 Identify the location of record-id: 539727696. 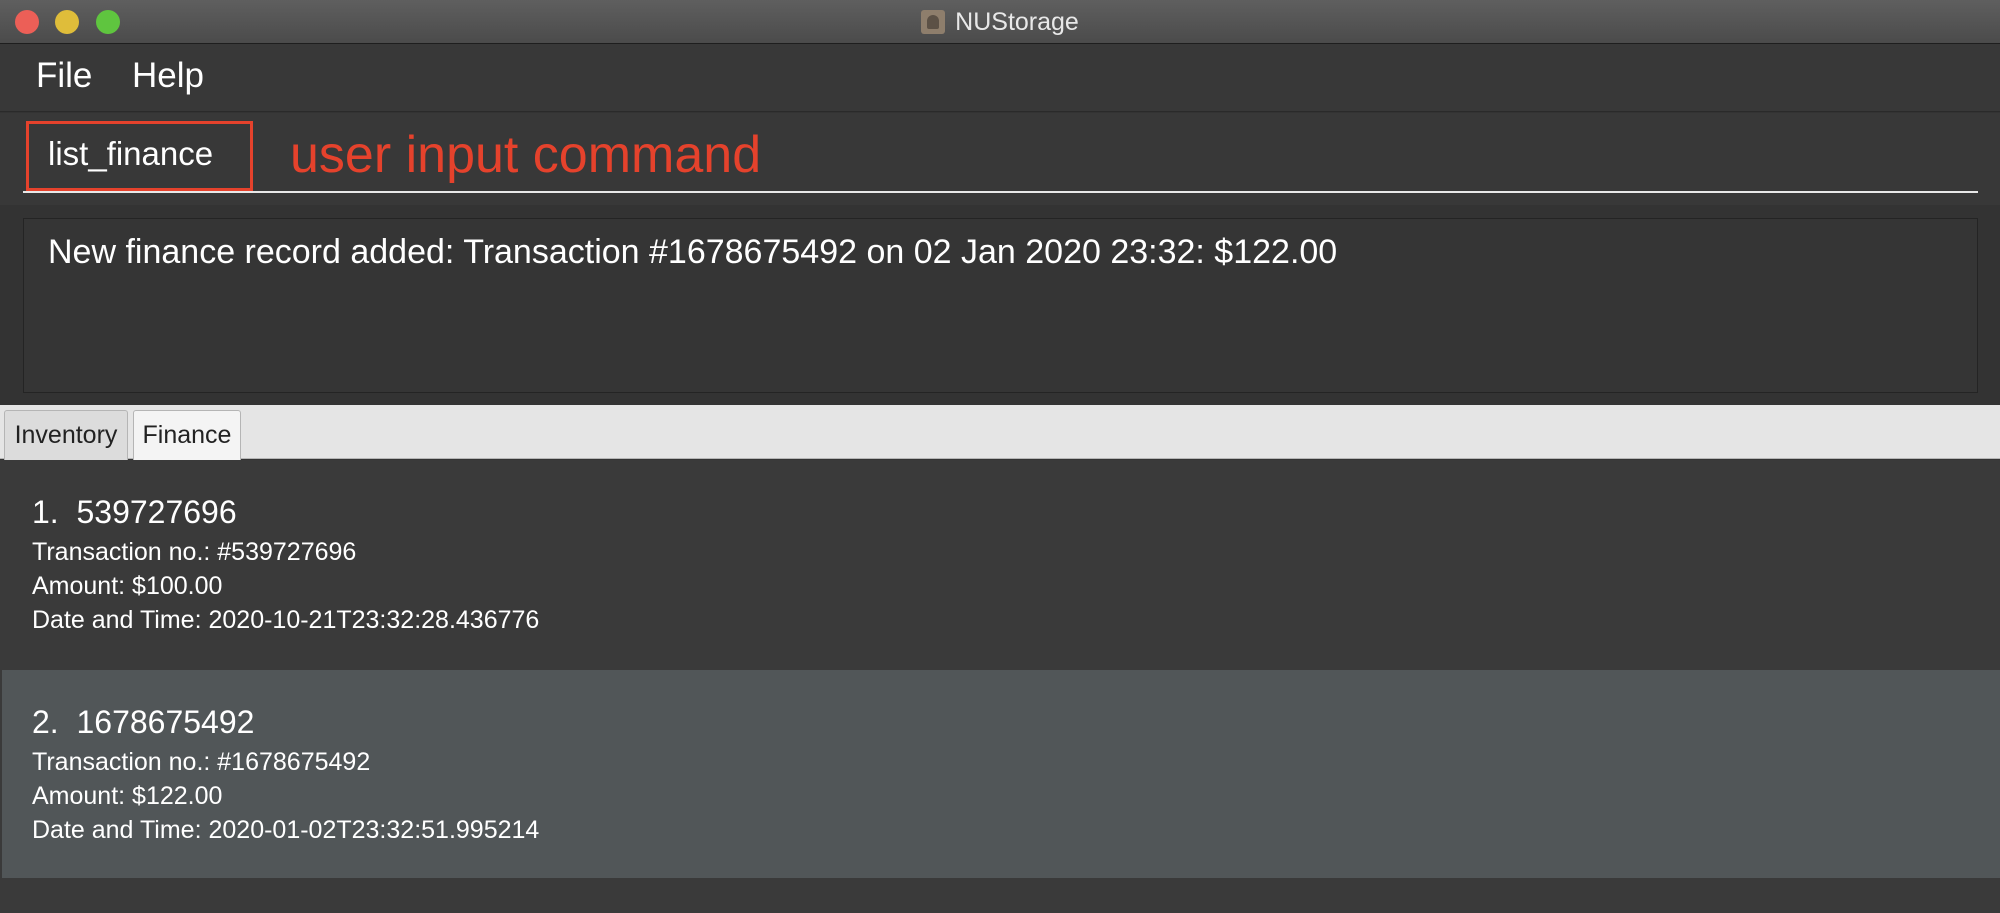
(156, 512).